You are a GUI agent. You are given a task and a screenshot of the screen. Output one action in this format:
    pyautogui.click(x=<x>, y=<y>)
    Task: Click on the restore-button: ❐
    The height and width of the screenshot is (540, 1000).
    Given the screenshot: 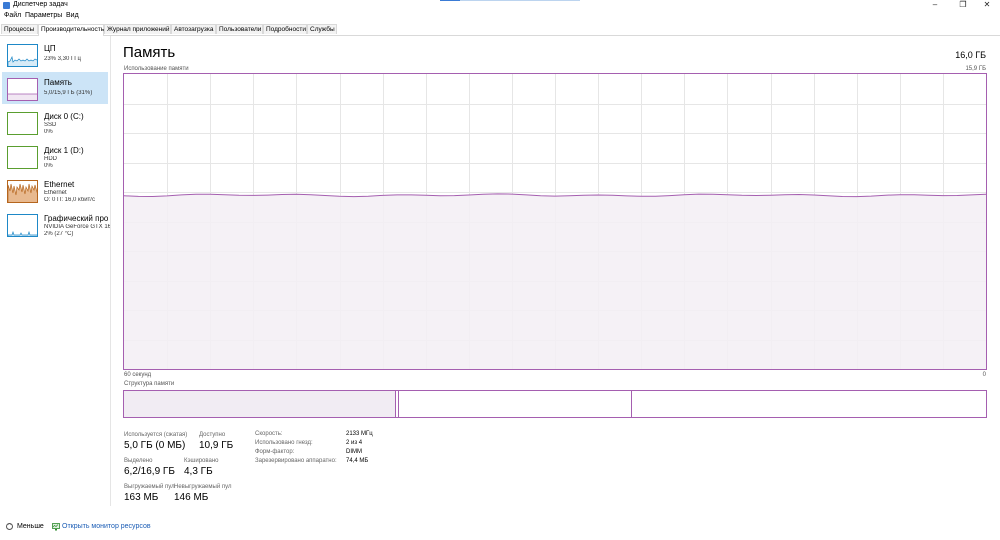 What is the action you would take?
    pyautogui.click(x=963, y=5)
    